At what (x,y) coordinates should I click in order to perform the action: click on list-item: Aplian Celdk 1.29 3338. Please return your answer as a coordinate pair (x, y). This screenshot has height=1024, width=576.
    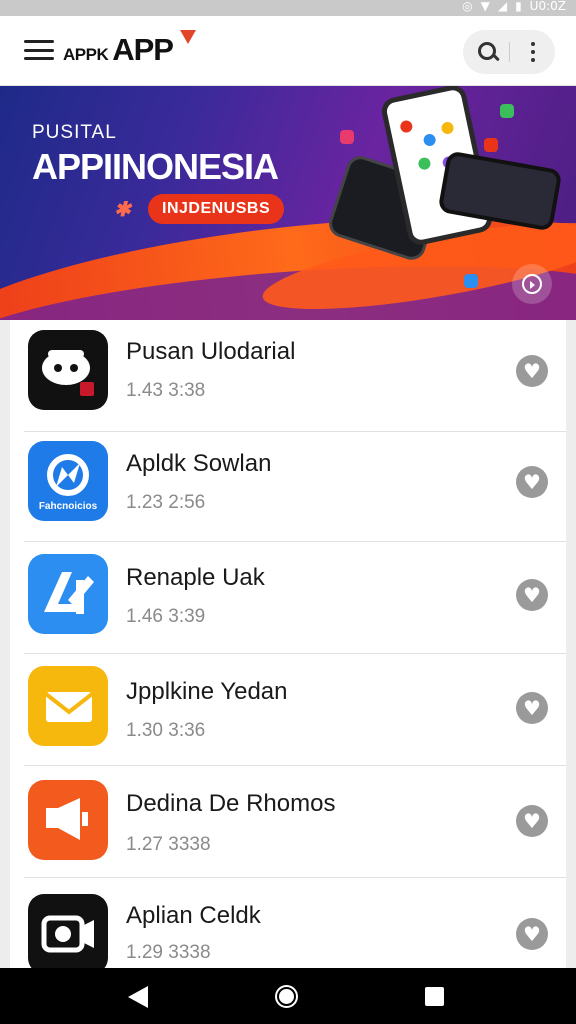
    Looking at the image, I should click on (288, 923).